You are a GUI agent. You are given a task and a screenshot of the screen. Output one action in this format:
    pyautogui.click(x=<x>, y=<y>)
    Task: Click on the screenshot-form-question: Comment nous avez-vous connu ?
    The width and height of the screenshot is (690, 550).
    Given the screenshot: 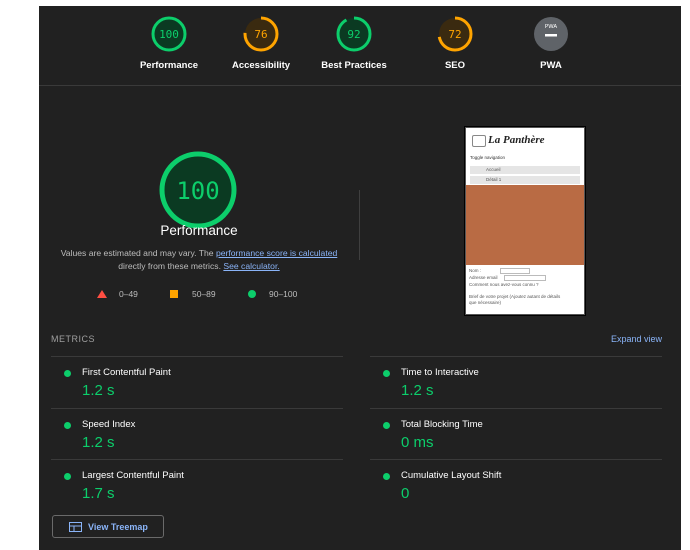 What is the action you would take?
    pyautogui.click(x=504, y=284)
    